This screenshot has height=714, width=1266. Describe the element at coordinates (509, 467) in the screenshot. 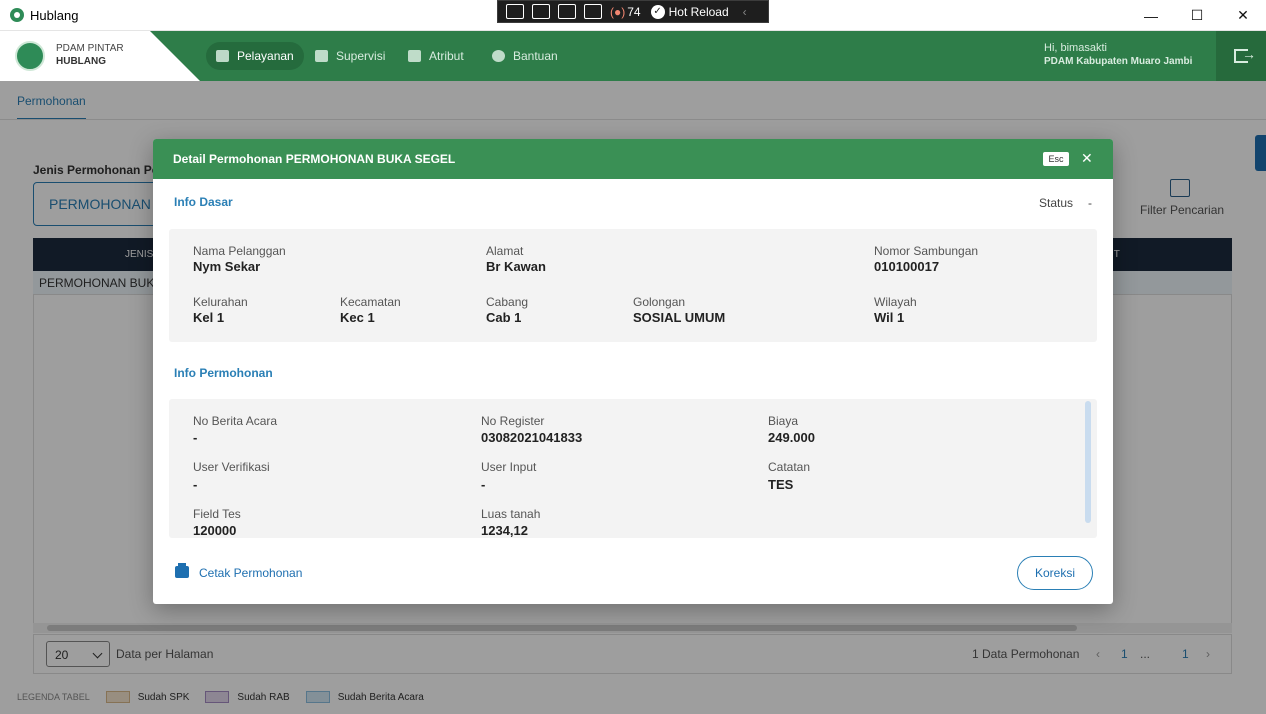

I see `user-input-label: User Input` at that location.